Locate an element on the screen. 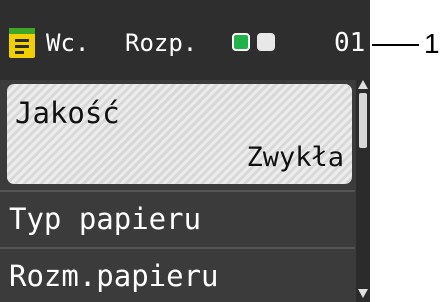 This screenshot has width=445, height=302. callout-number: 1 is located at coordinates (432, 43).